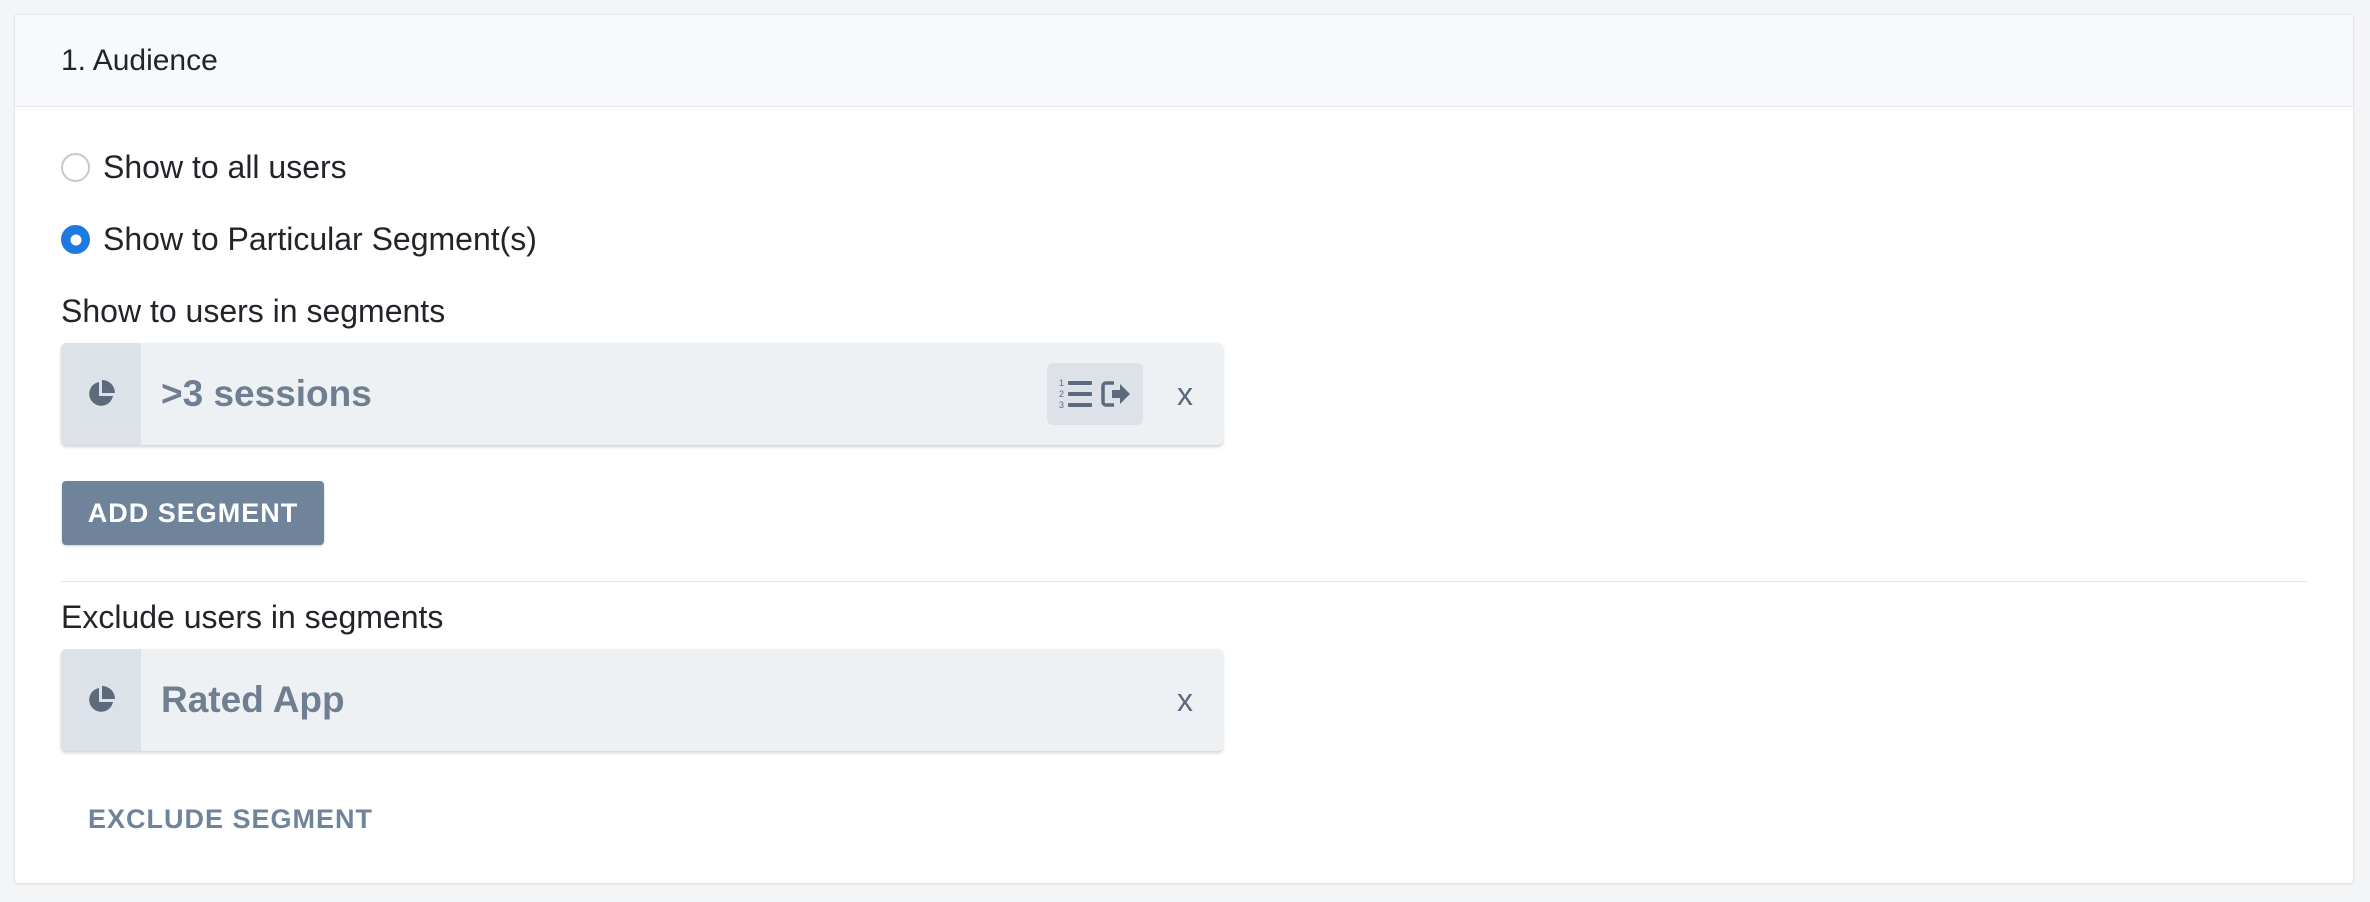  I want to click on svg-text: 3, so click(1061, 405).